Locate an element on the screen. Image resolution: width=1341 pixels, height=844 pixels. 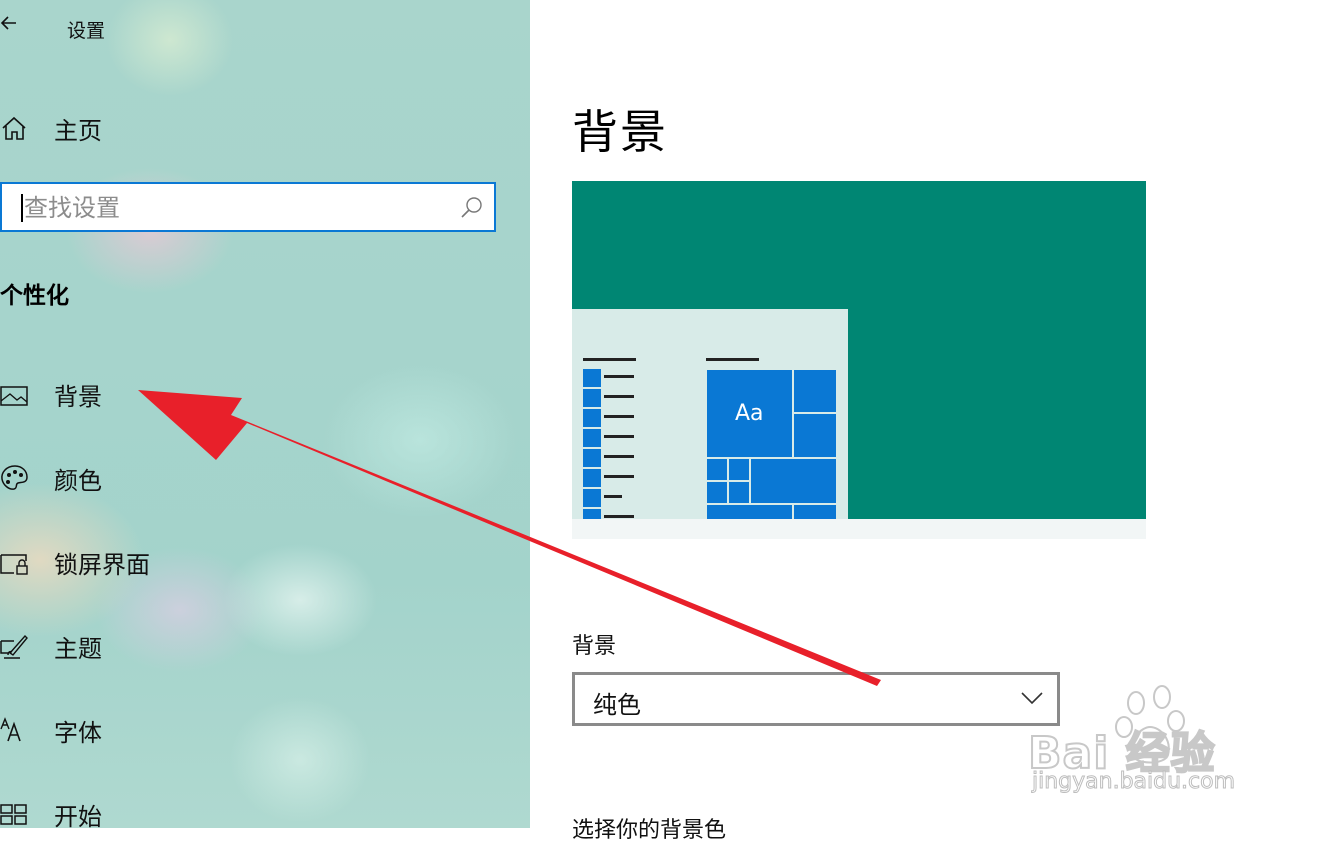
preview-tile-wide is located at coordinates (793, 481).